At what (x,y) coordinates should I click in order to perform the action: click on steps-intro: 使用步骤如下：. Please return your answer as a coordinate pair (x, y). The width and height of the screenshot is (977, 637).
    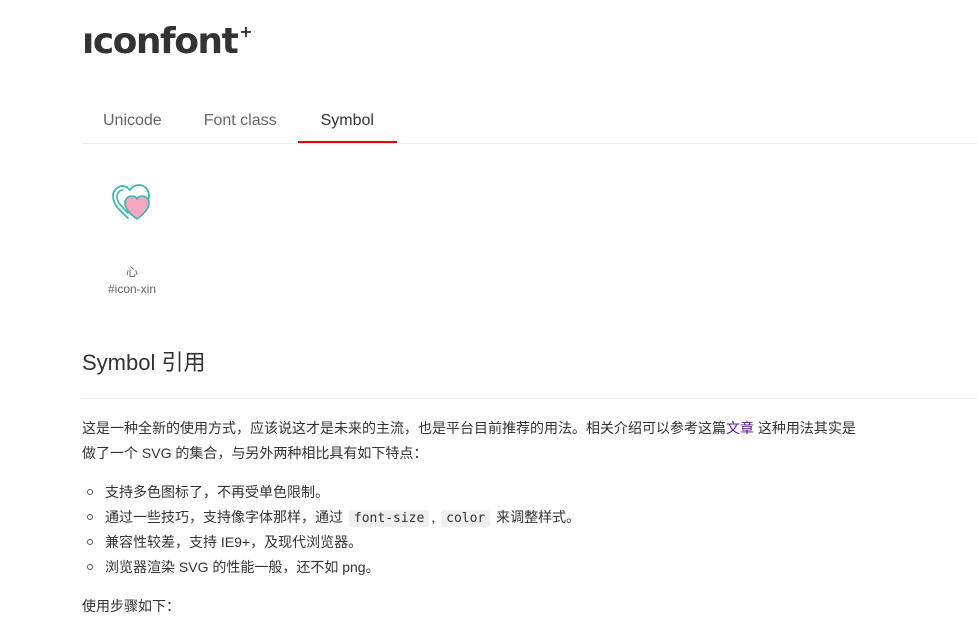
    Looking at the image, I should click on (131, 606).